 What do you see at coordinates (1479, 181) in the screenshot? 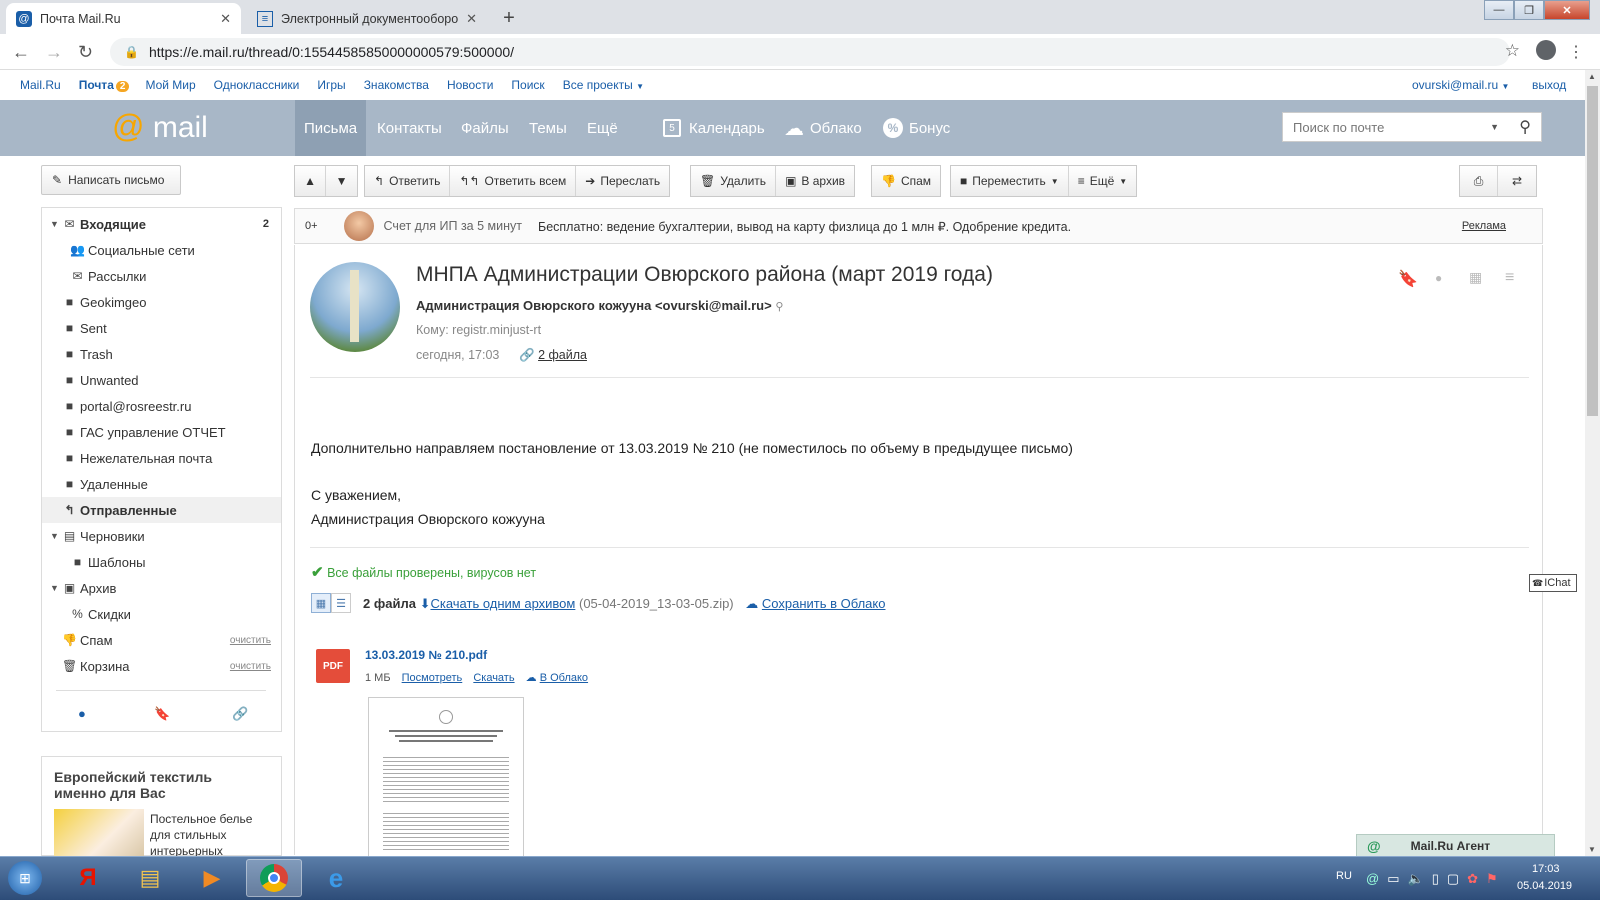
I see `print-icon: ⎙` at bounding box center [1479, 181].